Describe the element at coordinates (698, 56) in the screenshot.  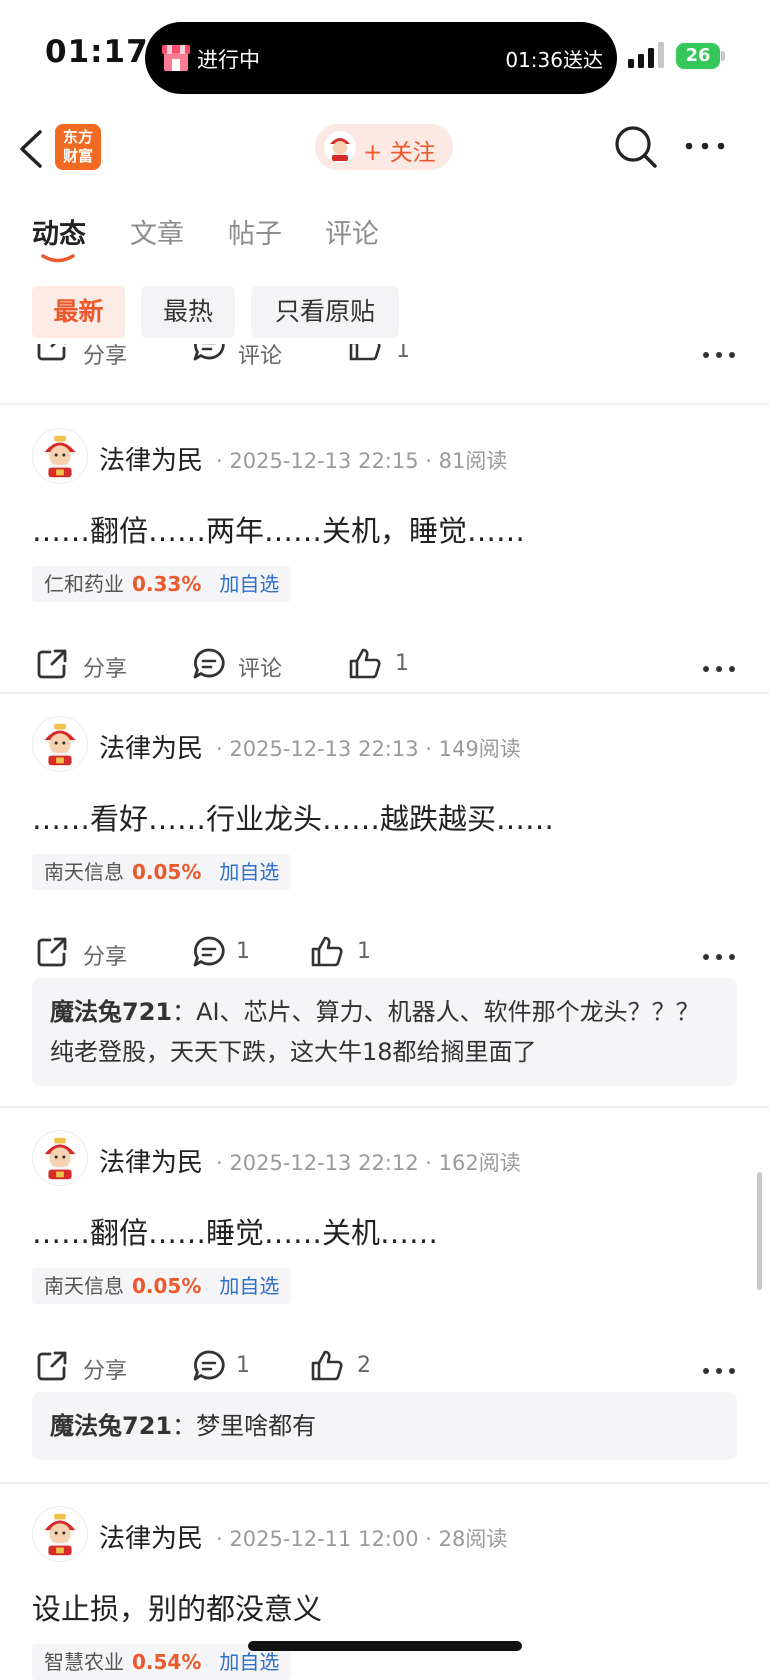
I see `battery-indicator: 26` at that location.